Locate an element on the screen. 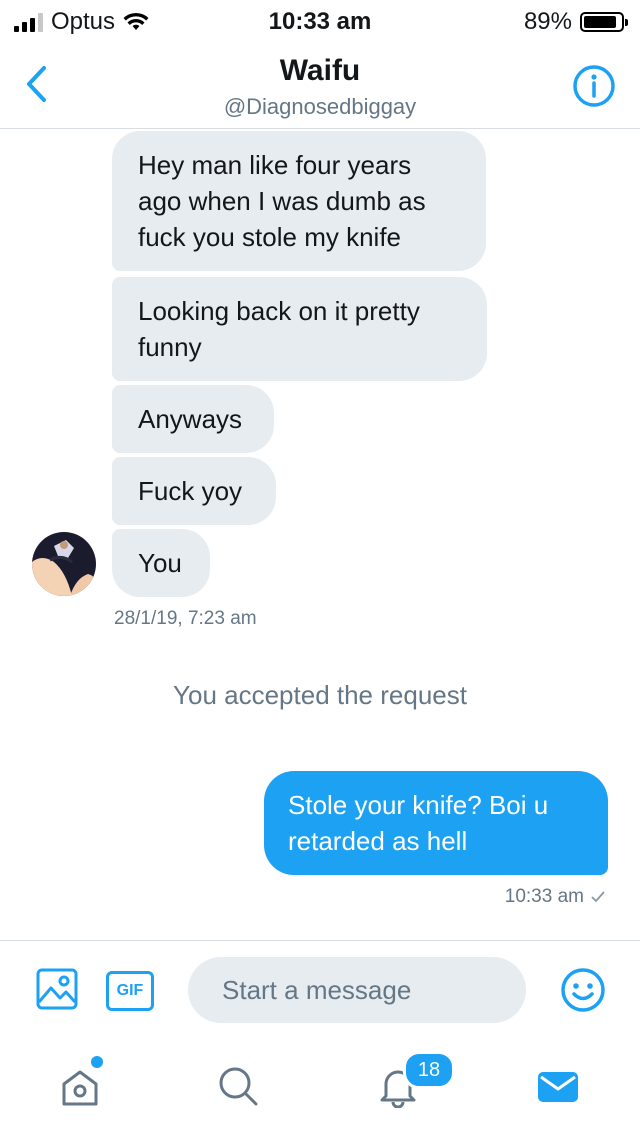 Image resolution: width=640 pixels, height=1136 pixels. add-media-button is located at coordinates (57, 989).